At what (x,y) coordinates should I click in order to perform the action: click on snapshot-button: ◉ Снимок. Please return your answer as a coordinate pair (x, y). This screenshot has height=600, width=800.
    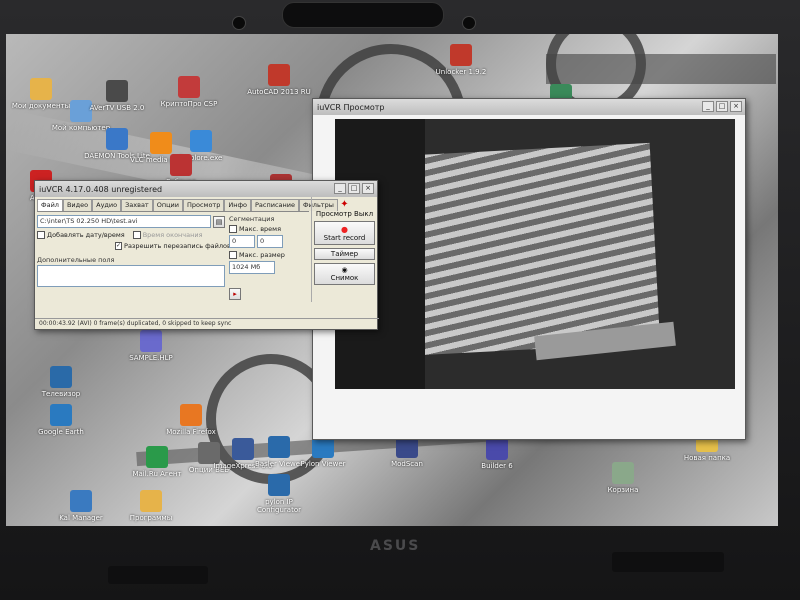
    Looking at the image, I should click on (344, 274).